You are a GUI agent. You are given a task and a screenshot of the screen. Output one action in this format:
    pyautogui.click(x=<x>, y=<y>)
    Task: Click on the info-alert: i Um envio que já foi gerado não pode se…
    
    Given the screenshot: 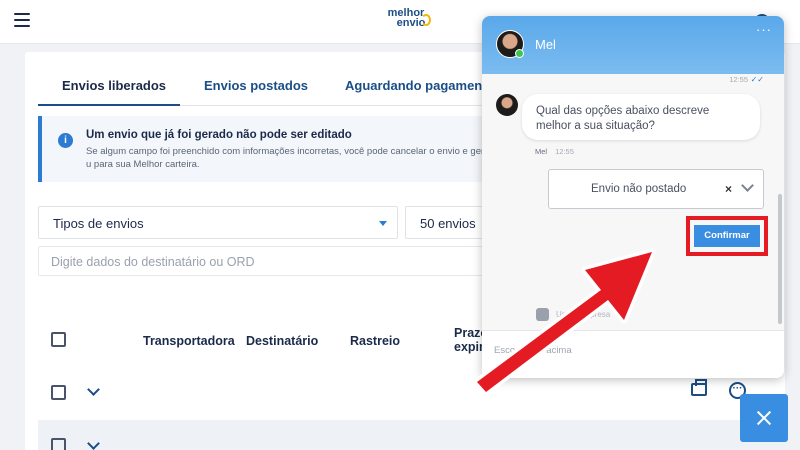 What is the action you would take?
    pyautogui.click(x=273, y=149)
    